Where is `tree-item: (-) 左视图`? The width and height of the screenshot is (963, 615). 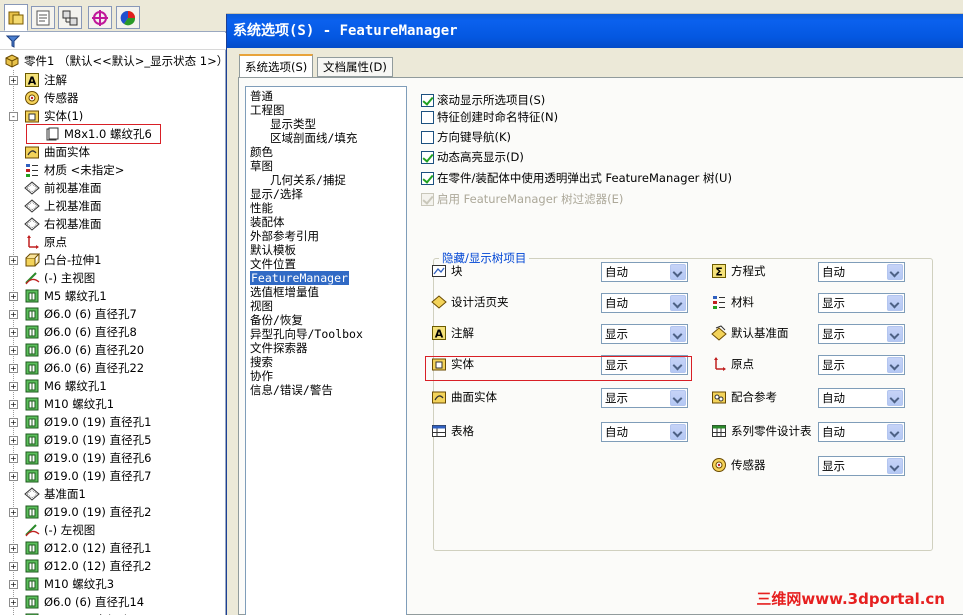 tree-item: (-) 左视图 is located at coordinates (113, 530).